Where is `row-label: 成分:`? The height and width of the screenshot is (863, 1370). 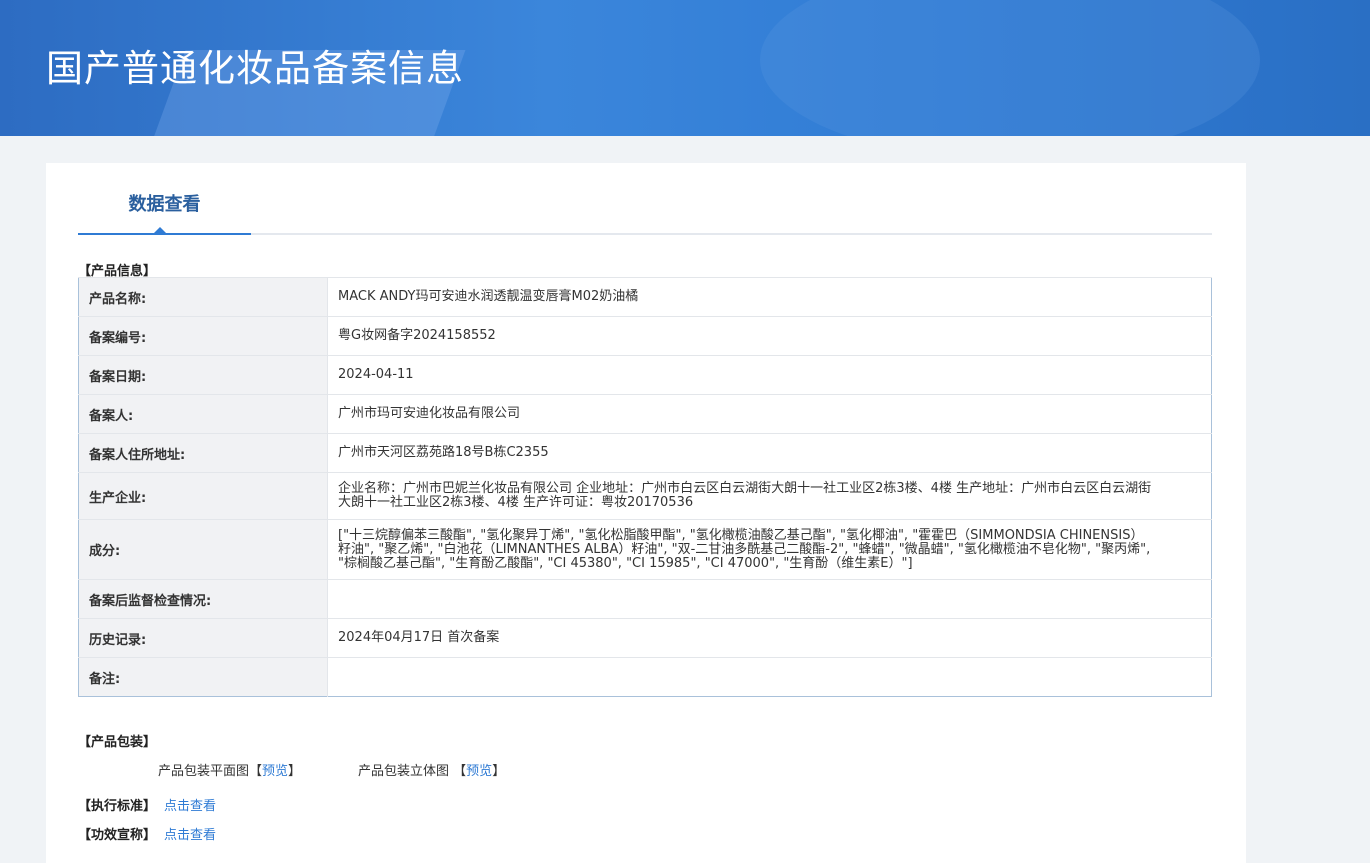 row-label: 成分: is located at coordinates (203, 549).